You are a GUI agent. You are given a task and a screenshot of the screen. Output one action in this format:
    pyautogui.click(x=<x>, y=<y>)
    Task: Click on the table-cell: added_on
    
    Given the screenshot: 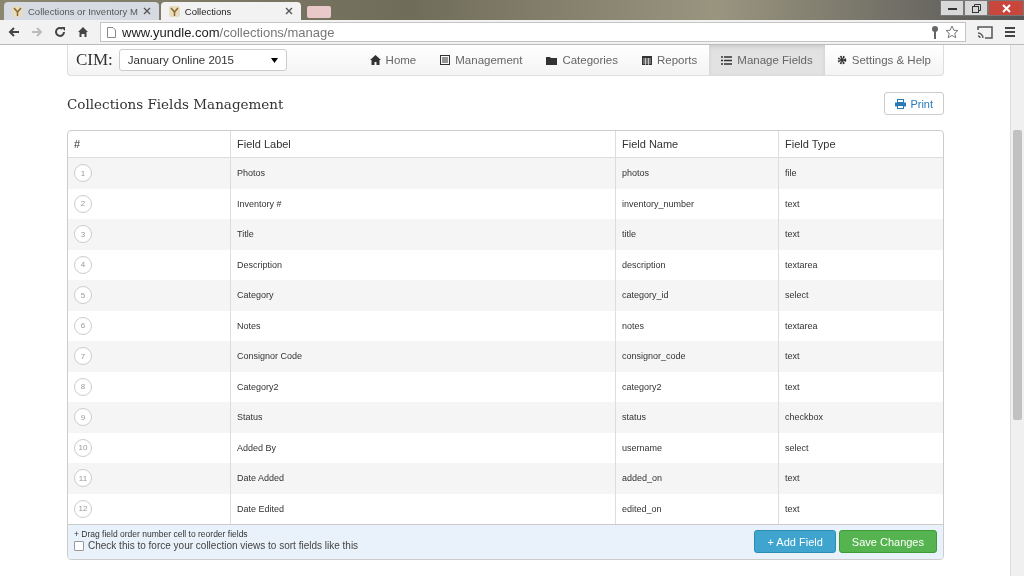 What is the action you would take?
    pyautogui.click(x=697, y=478)
    